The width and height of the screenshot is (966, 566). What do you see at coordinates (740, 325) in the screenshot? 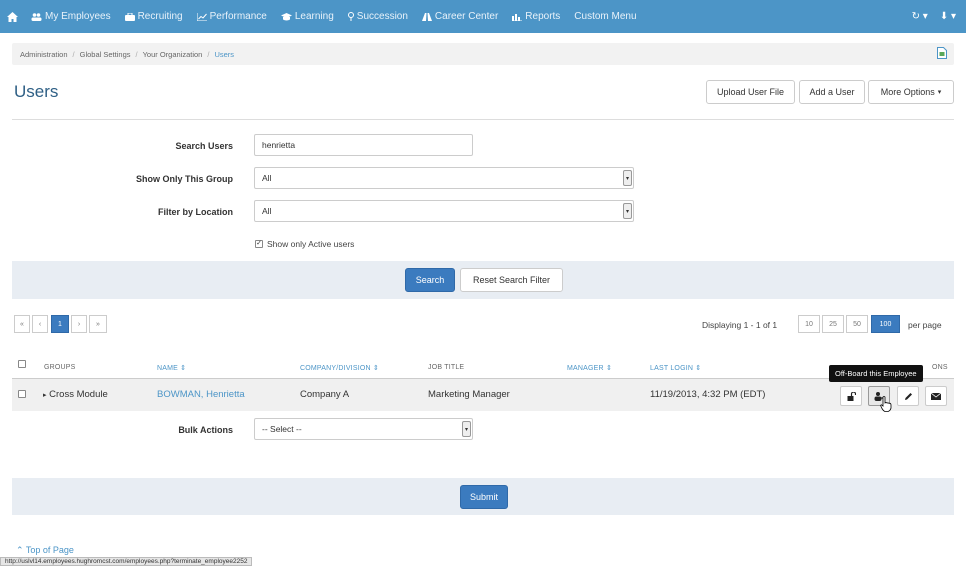
I see `displaying-count: Displaying 1 - 1 of 1` at bounding box center [740, 325].